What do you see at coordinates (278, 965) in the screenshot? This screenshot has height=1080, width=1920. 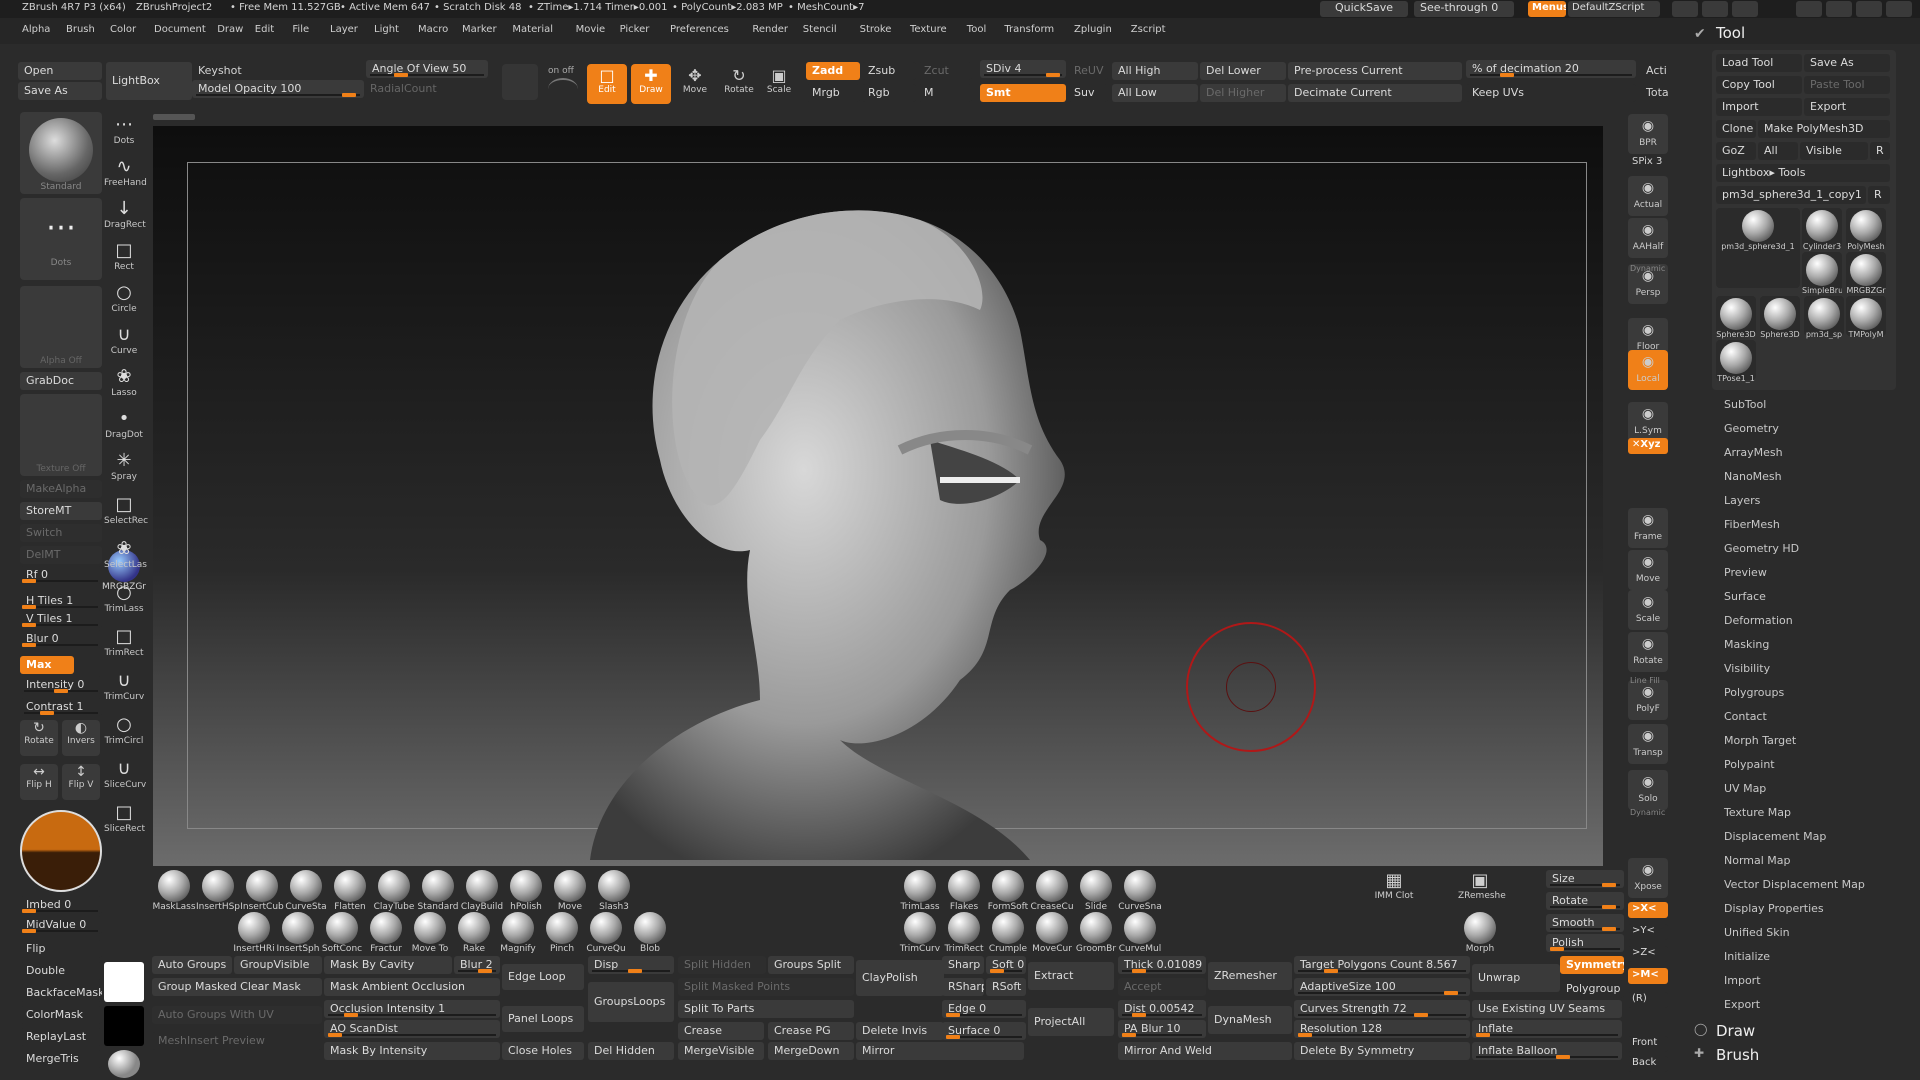 I see `groupvisible-button: GroupVisible` at bounding box center [278, 965].